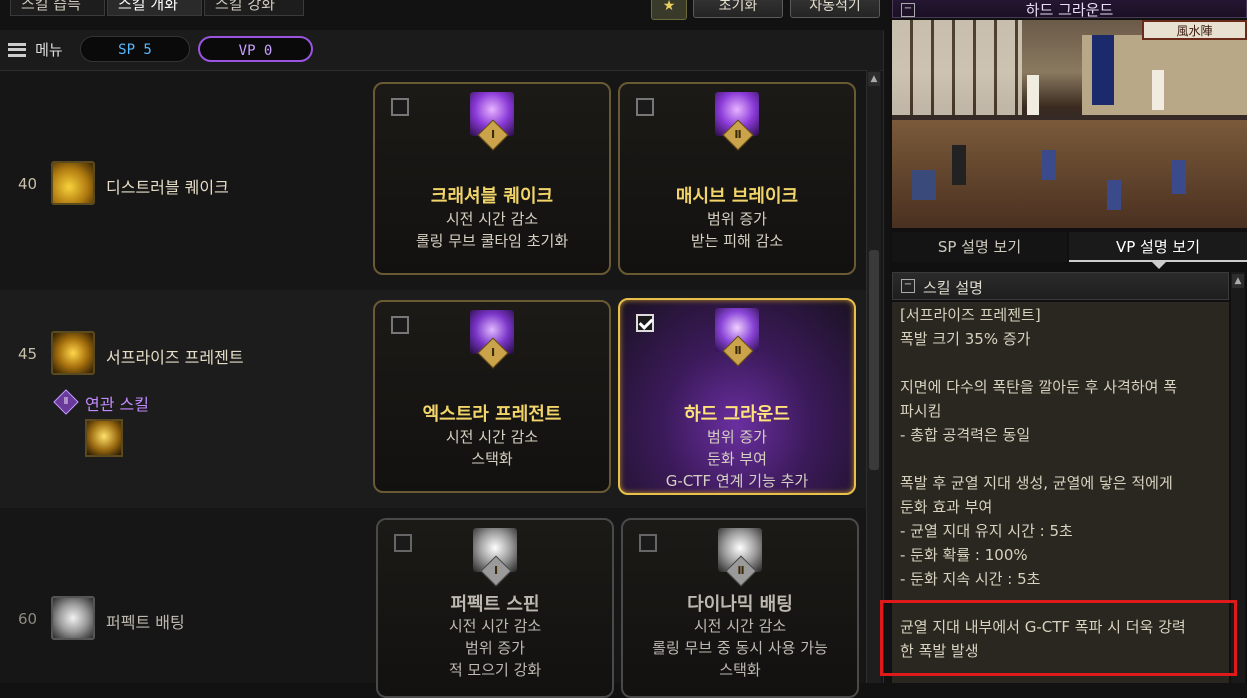  I want to click on reset-button: 초기화, so click(738, 9).